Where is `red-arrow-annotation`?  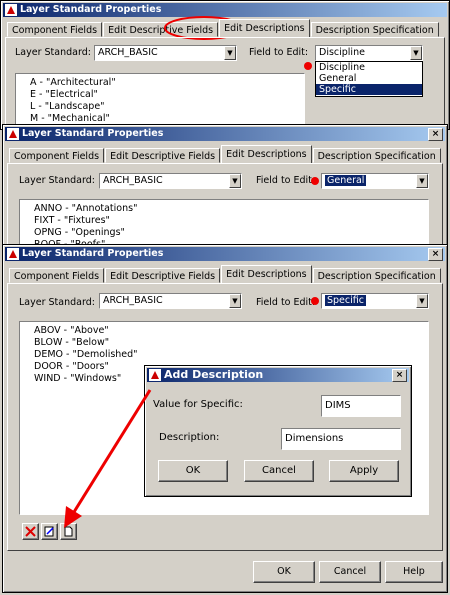
red-arrow-annotation is located at coordinates (108, 458).